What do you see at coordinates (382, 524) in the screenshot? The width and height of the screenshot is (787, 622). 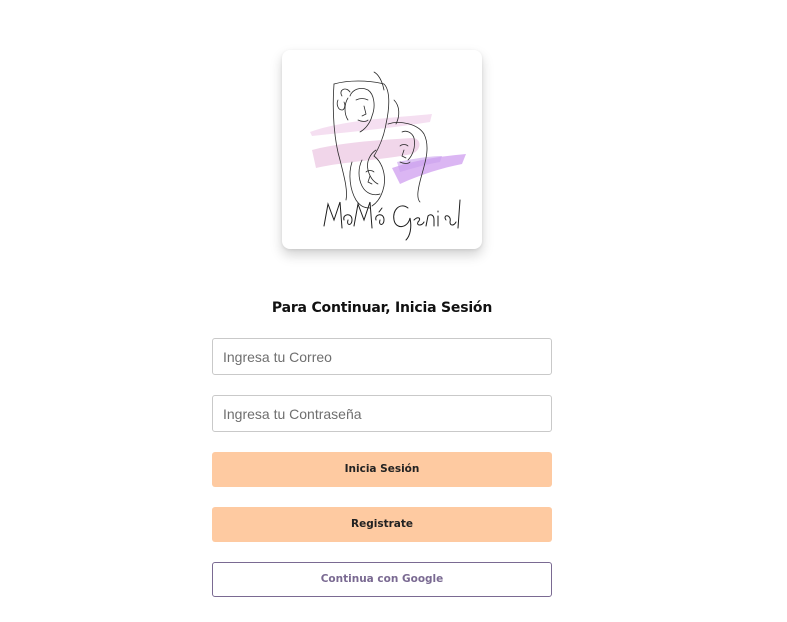 I see `register-button: Registrate` at bounding box center [382, 524].